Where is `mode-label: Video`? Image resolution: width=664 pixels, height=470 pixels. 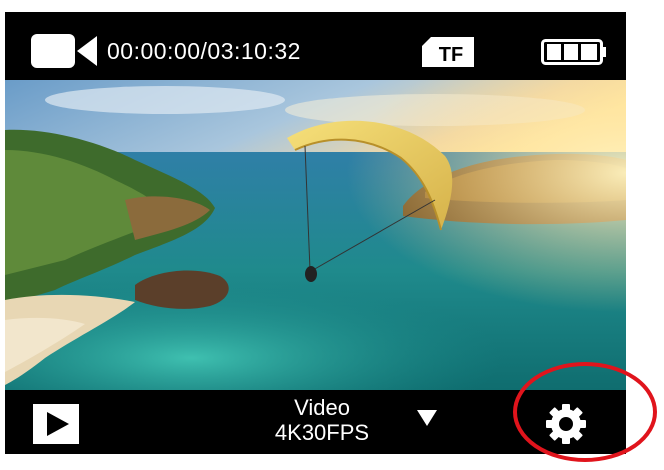 mode-label: Video is located at coordinates (322, 407).